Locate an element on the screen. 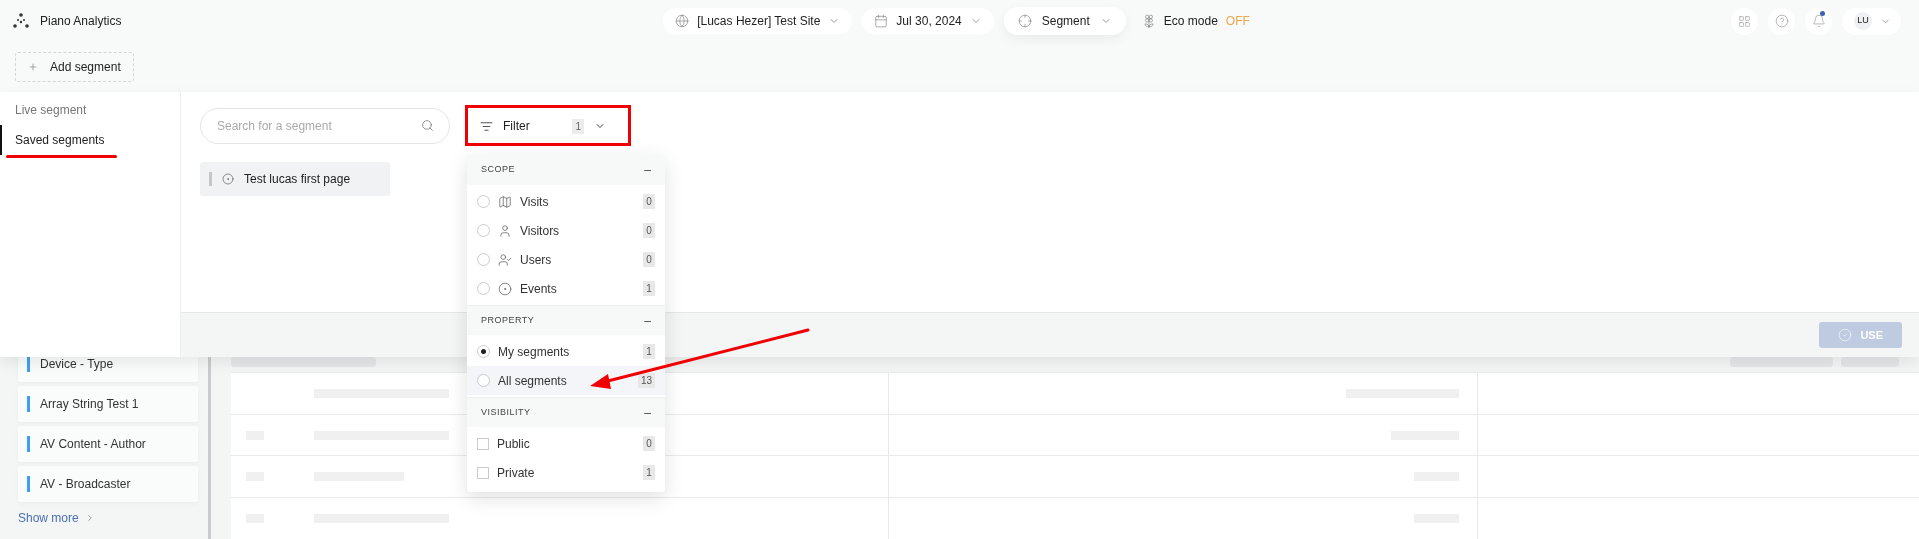  option-label: Events is located at coordinates (539, 289).